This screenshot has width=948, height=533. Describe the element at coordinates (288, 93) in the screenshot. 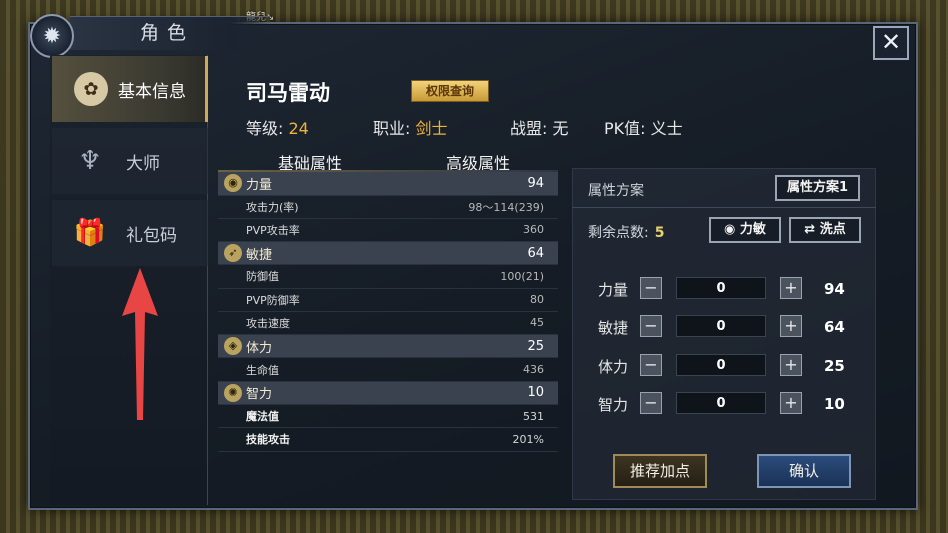

I see `character-name: 司马雷动` at that location.